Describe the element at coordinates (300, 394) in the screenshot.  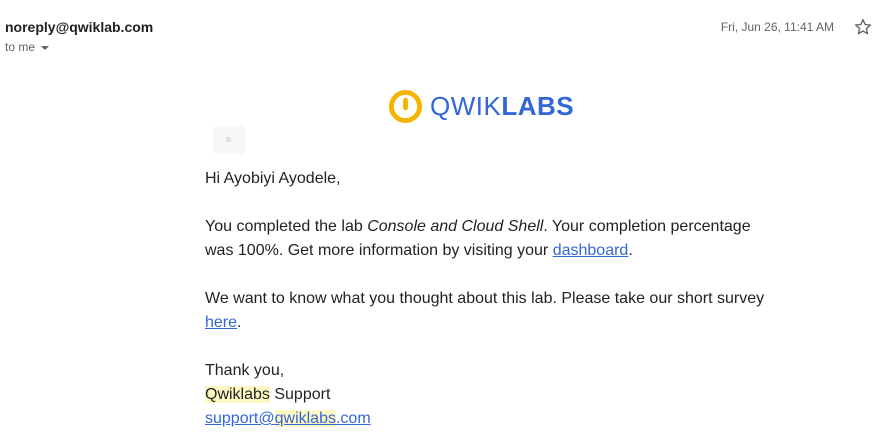
I see `signature-team: Support` at that location.